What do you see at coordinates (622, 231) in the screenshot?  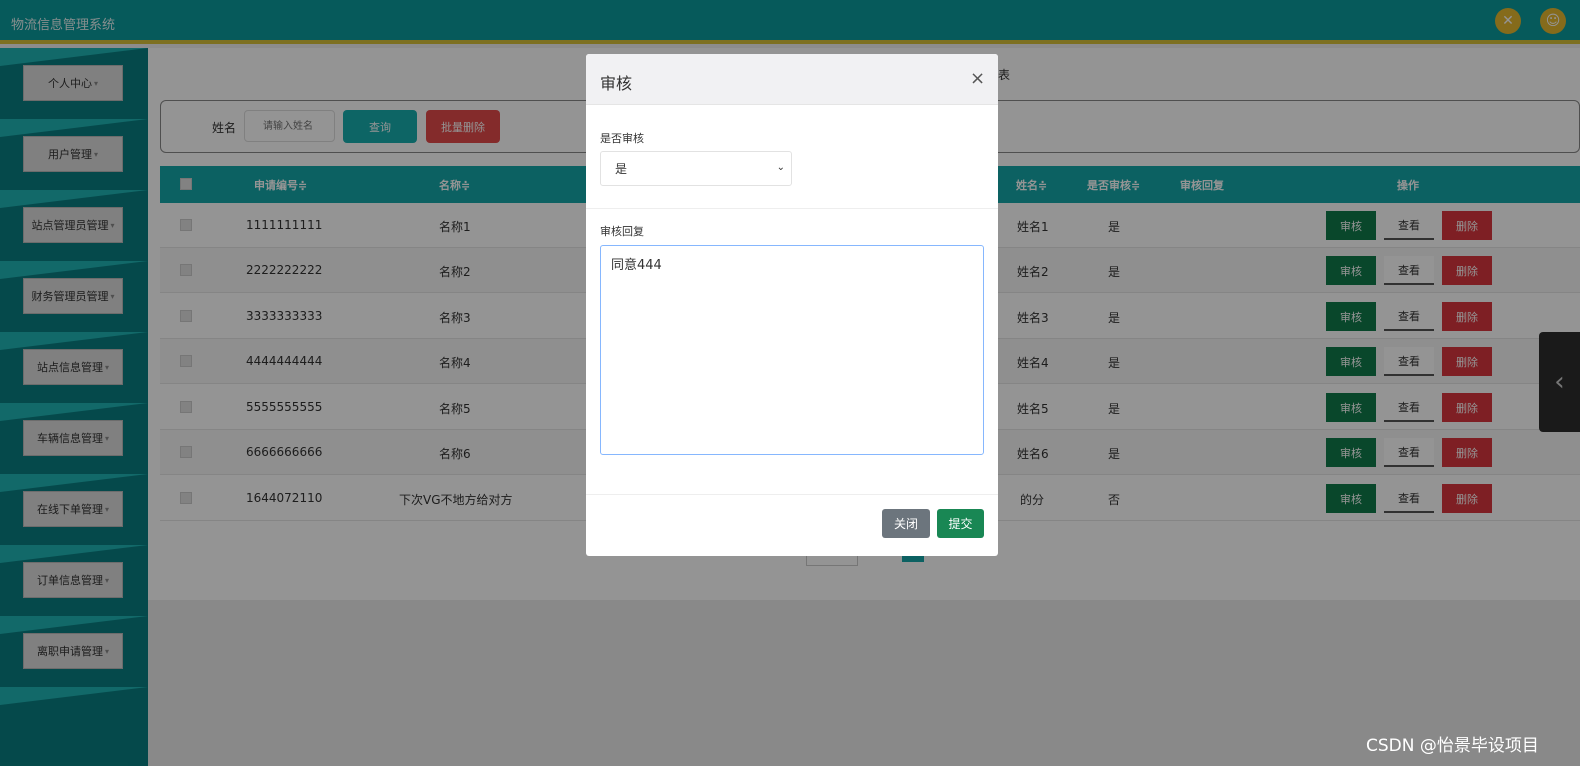 I see `audit-reply-label: 审核回复` at bounding box center [622, 231].